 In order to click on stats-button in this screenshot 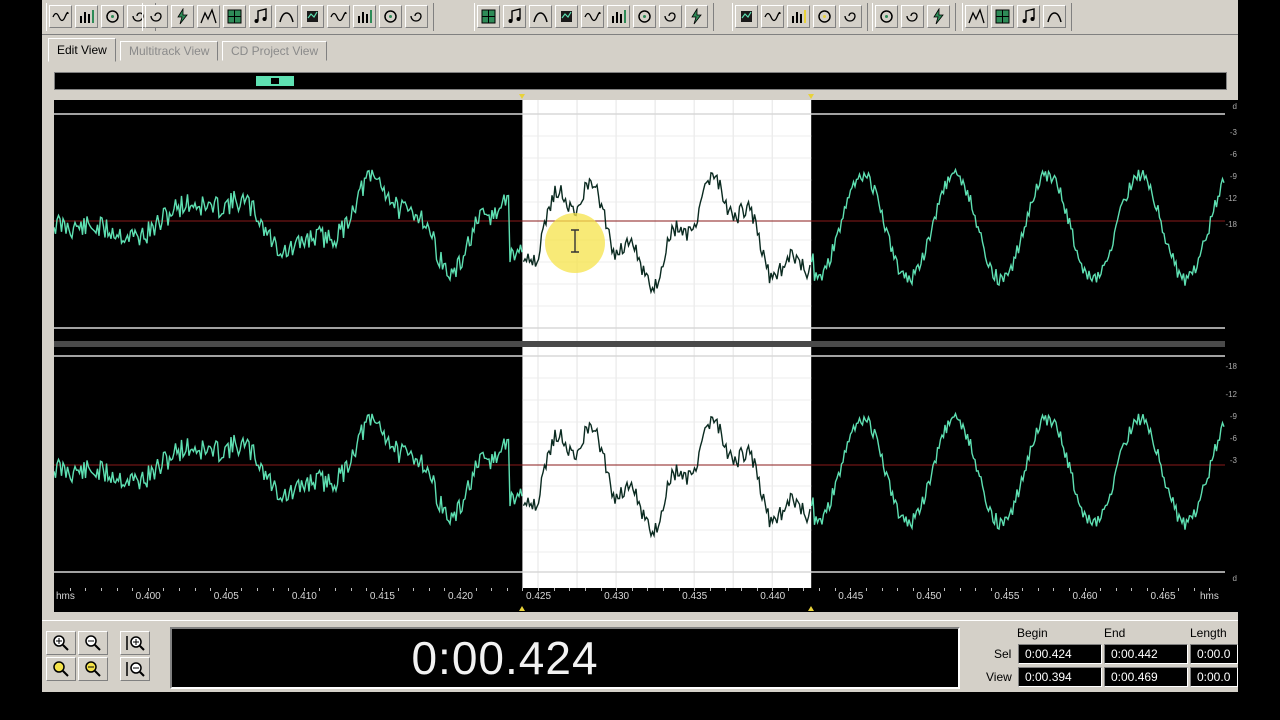, I will do `click(540, 16)`.